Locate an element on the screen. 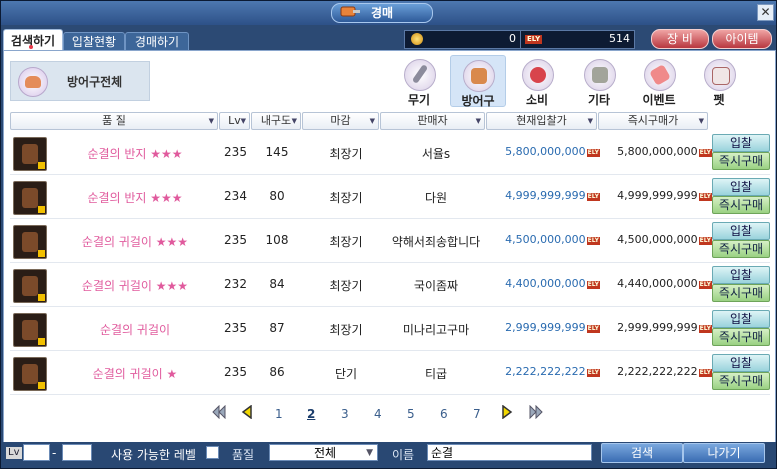 Image resolution: width=777 pixels, height=469 pixels. armor-category-icon is located at coordinates (33, 82).